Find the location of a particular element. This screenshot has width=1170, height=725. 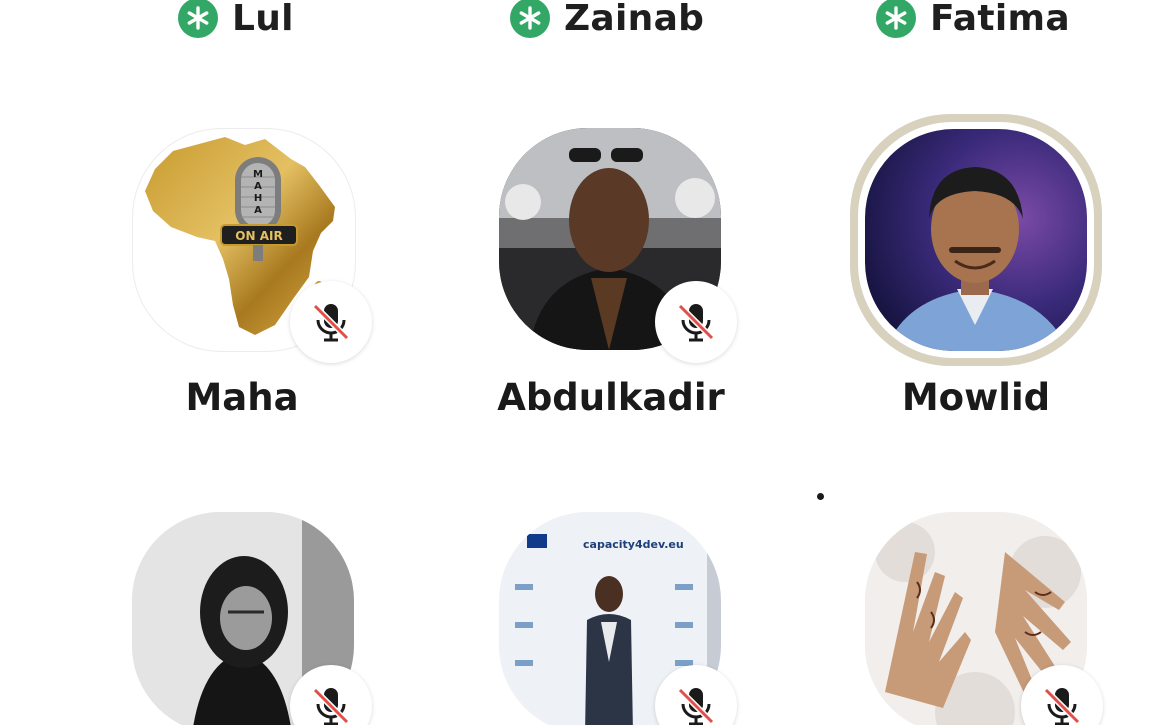

speaker-name-mowlid: Mowlid is located at coordinates (976, 397).